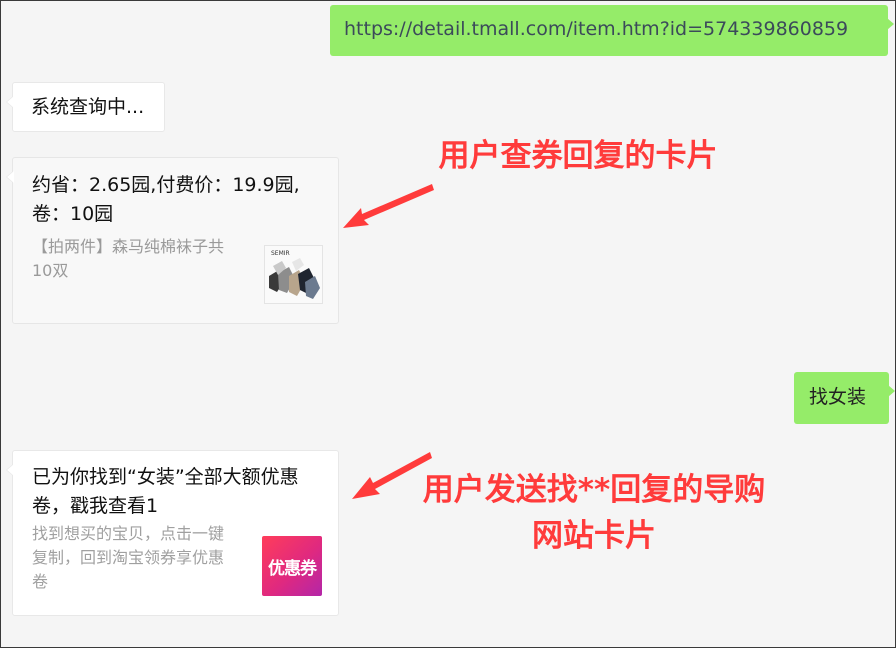  Describe the element at coordinates (392, 475) in the screenshot. I see `arrow-to-card2` at that location.